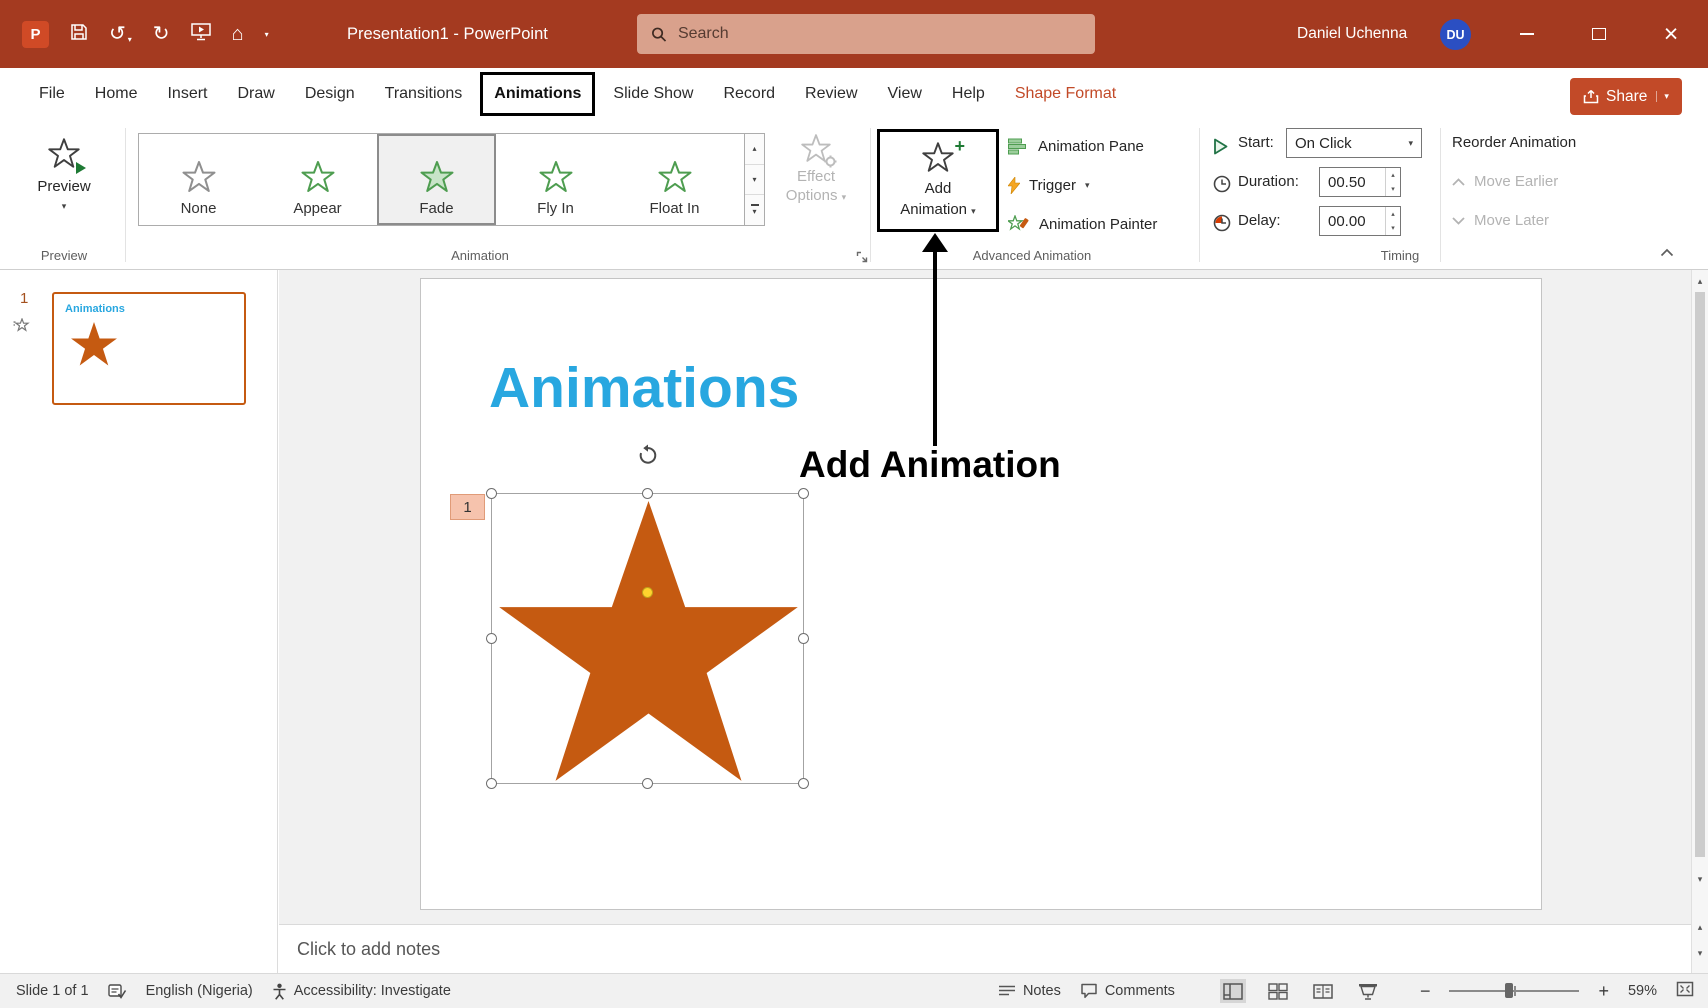  What do you see at coordinates (120, 34) in the screenshot?
I see `undo-button: ↺ ▾` at bounding box center [120, 34].